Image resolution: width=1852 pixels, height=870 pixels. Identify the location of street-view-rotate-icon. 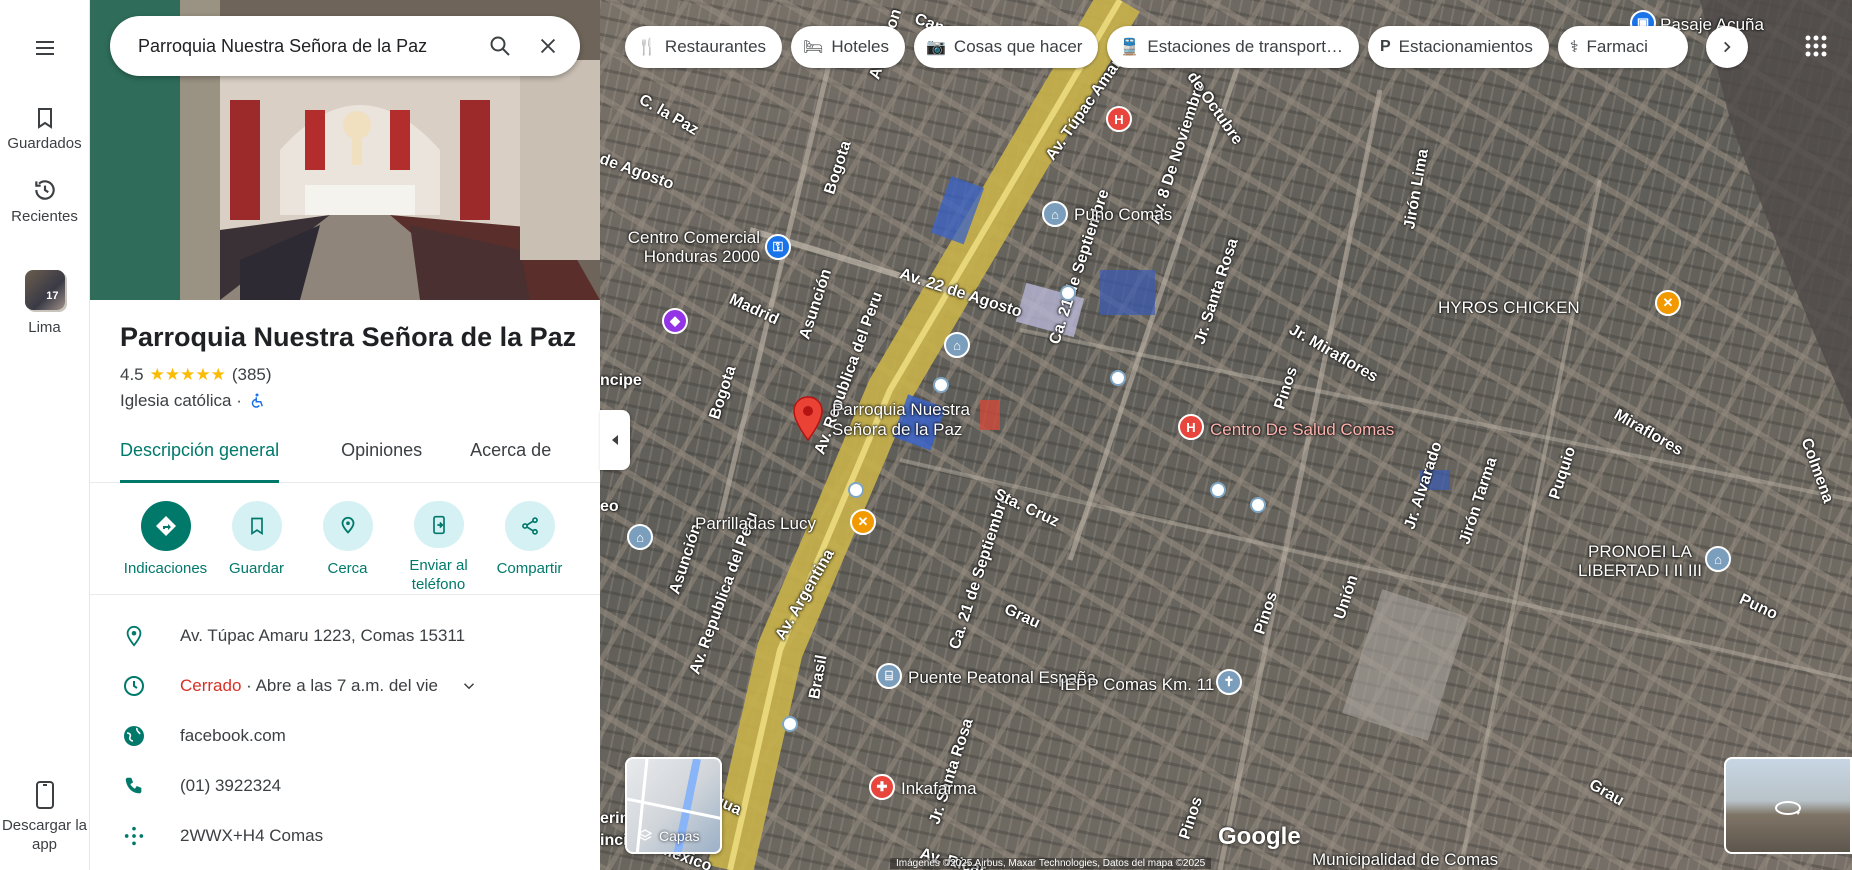
(1788, 808).